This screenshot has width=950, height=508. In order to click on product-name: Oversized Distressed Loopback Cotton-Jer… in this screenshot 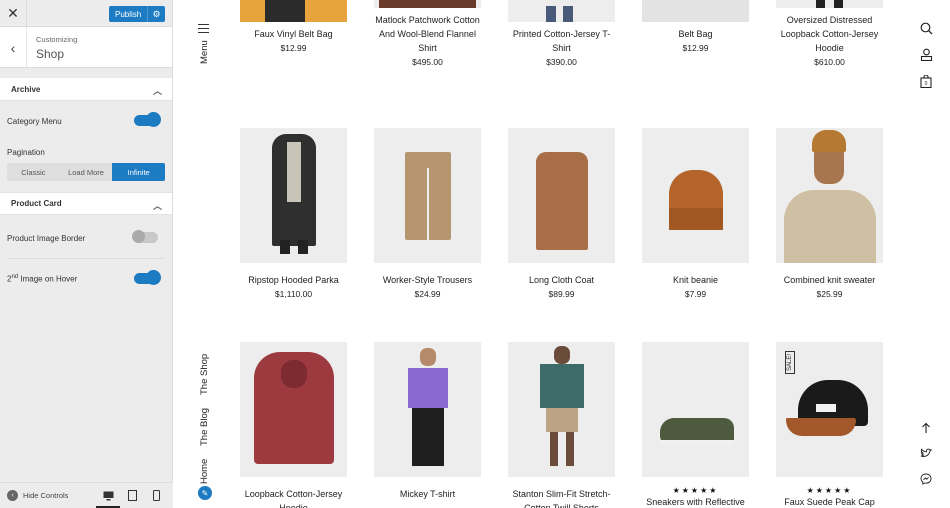, I will do `click(829, 34)`.